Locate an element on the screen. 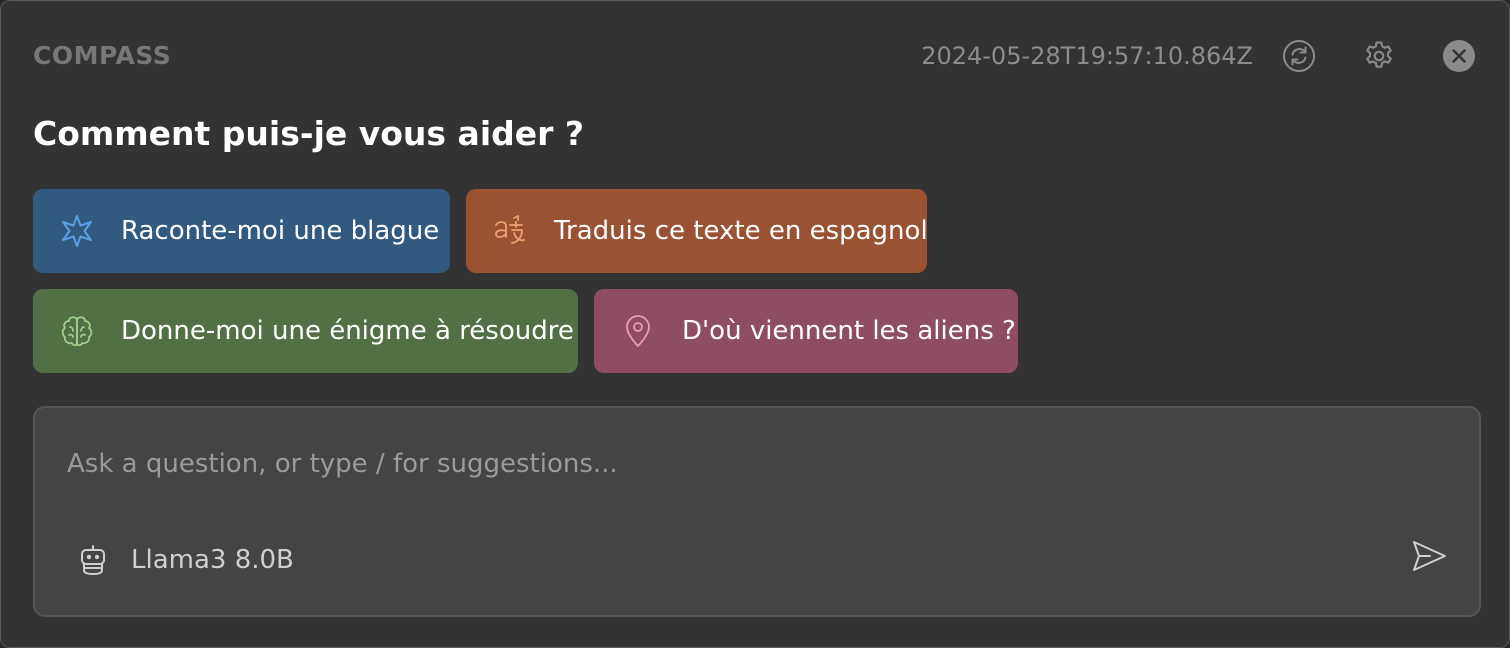 This screenshot has width=1510, height=648. close-icon is located at coordinates (1459, 56).